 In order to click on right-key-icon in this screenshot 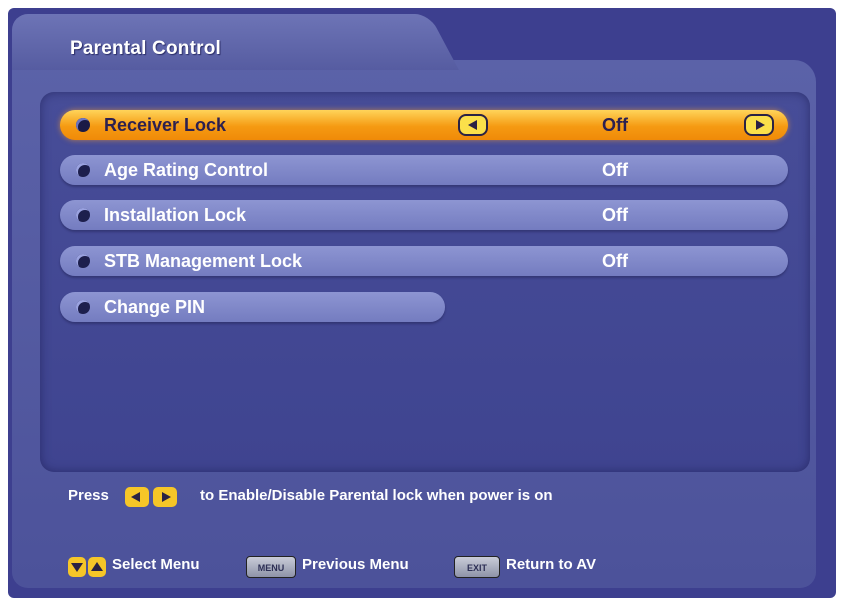, I will do `click(165, 497)`.